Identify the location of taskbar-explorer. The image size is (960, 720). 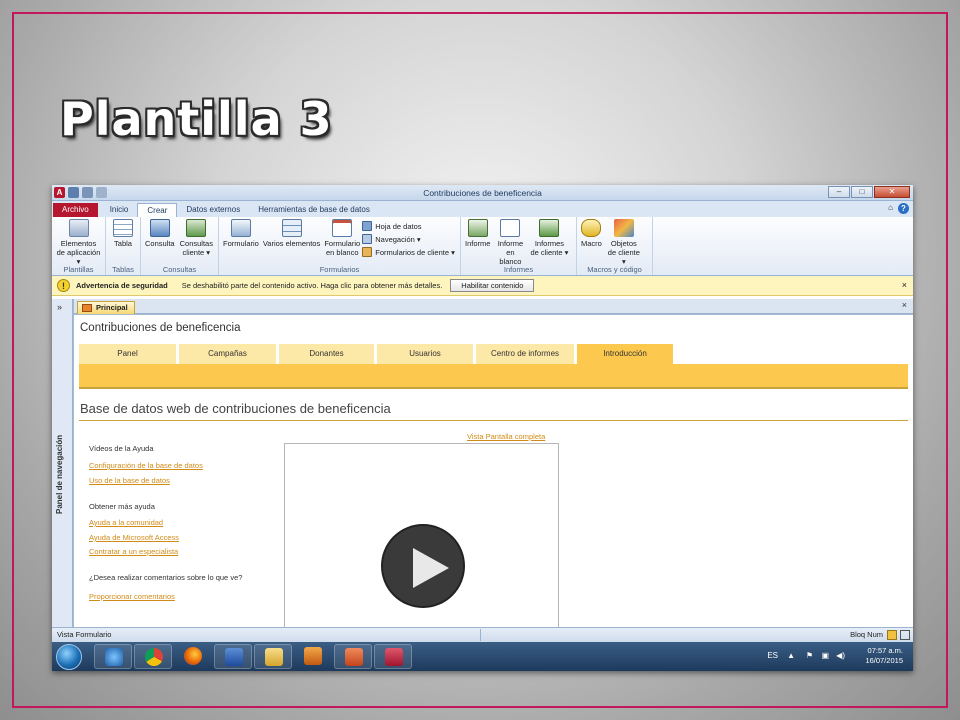
(273, 656).